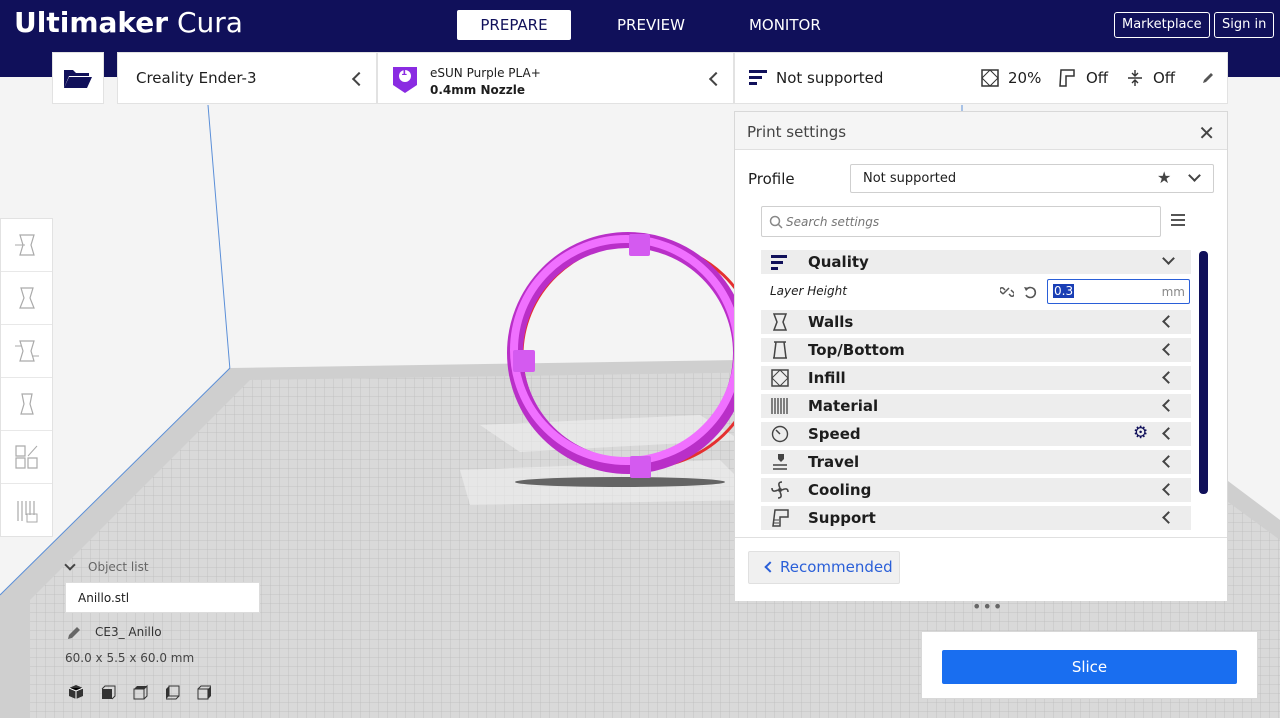 Image resolution: width=1280 pixels, height=718 pixels. What do you see at coordinates (1064, 291) in the screenshot?
I see `layer-height-value: 0.3` at bounding box center [1064, 291].